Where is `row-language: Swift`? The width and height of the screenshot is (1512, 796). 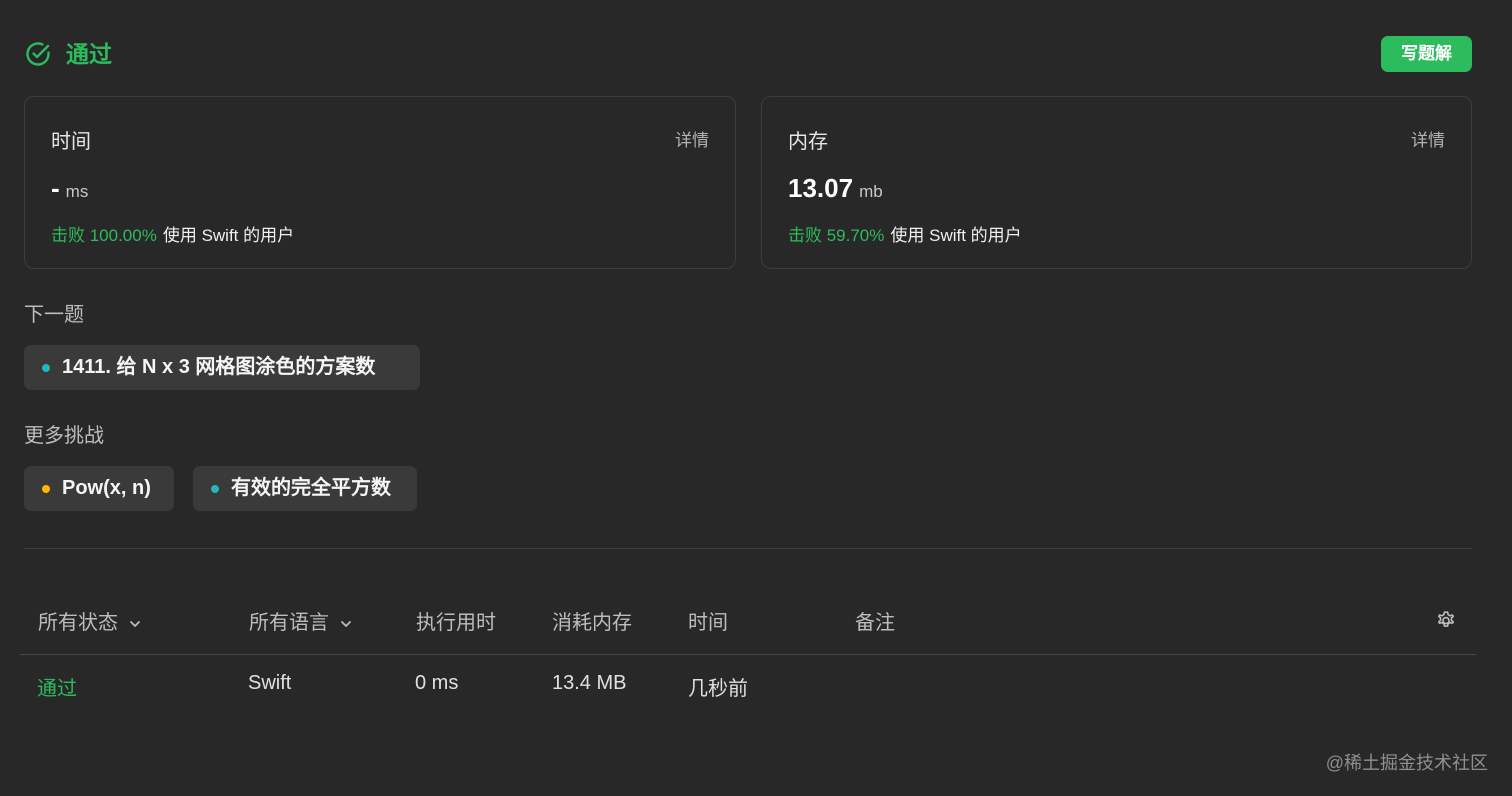 row-language: Swift is located at coordinates (270, 683).